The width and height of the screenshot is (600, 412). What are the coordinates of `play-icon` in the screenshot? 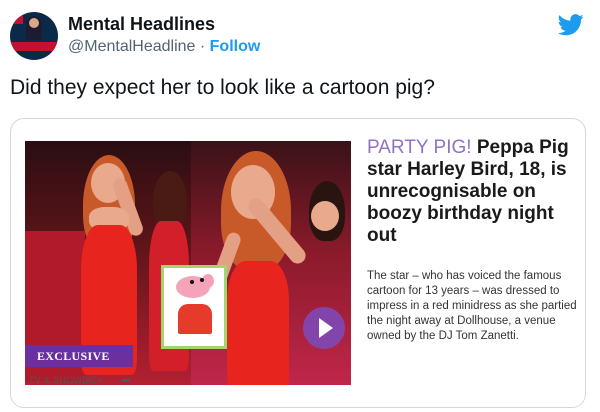 It's located at (324, 328).